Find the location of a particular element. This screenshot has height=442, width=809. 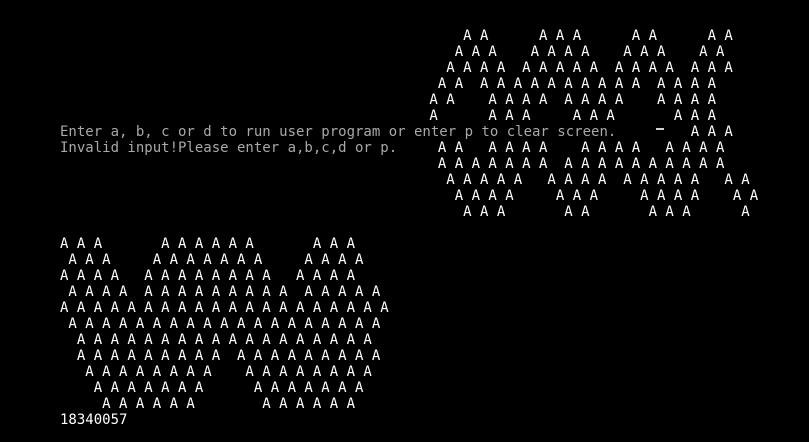

bottom-pattern-row: A A A A A A A A A A A A A A A A A A A is located at coordinates (220, 324).